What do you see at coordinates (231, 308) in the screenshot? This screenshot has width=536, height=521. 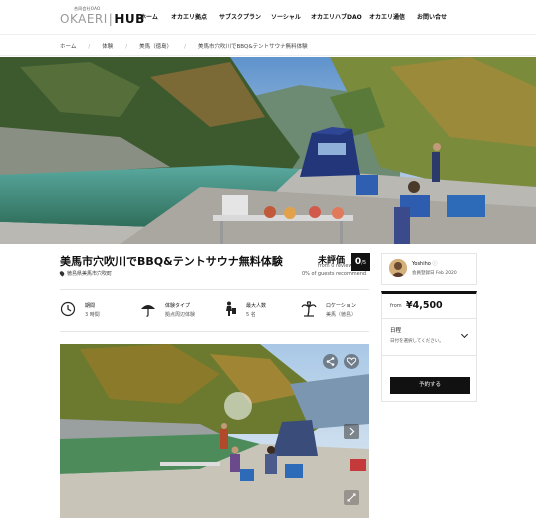 I see `traveler-icon` at bounding box center [231, 308].